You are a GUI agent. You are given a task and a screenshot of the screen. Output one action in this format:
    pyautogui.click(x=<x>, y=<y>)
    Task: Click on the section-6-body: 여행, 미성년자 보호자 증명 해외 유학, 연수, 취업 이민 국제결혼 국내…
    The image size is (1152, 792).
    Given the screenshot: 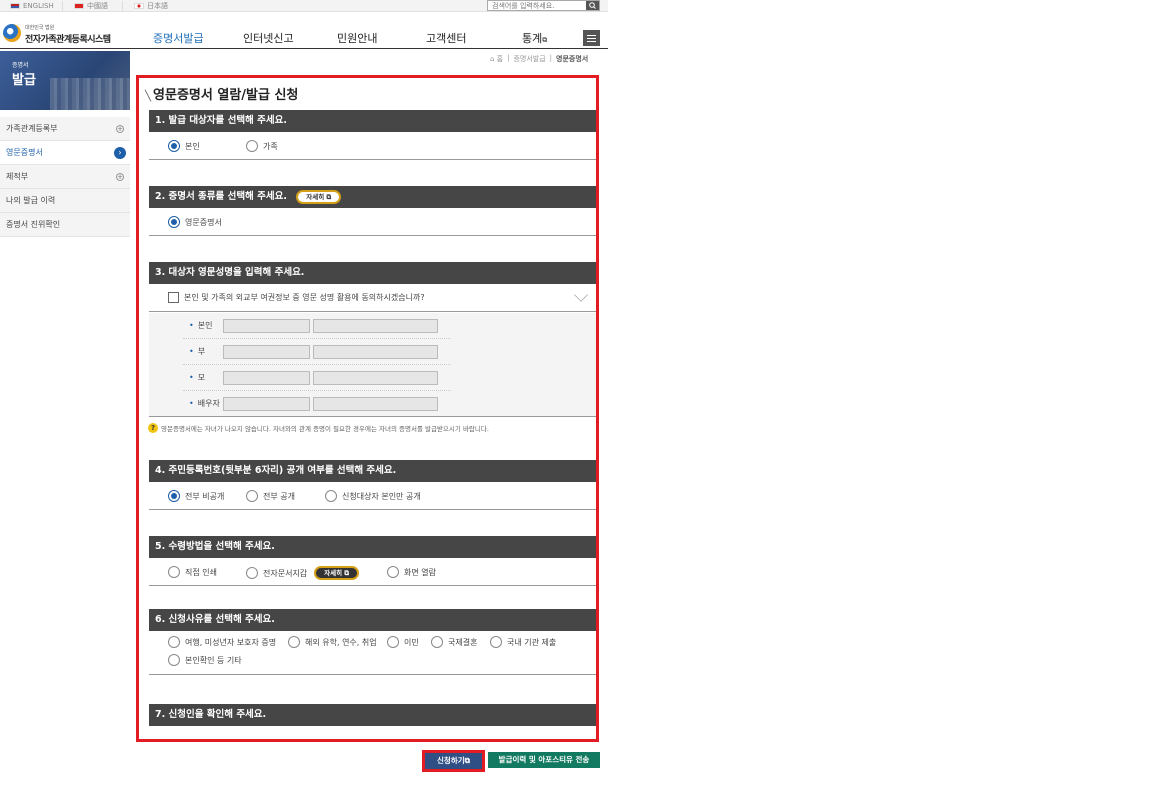 What is the action you would take?
    pyautogui.click(x=372, y=653)
    